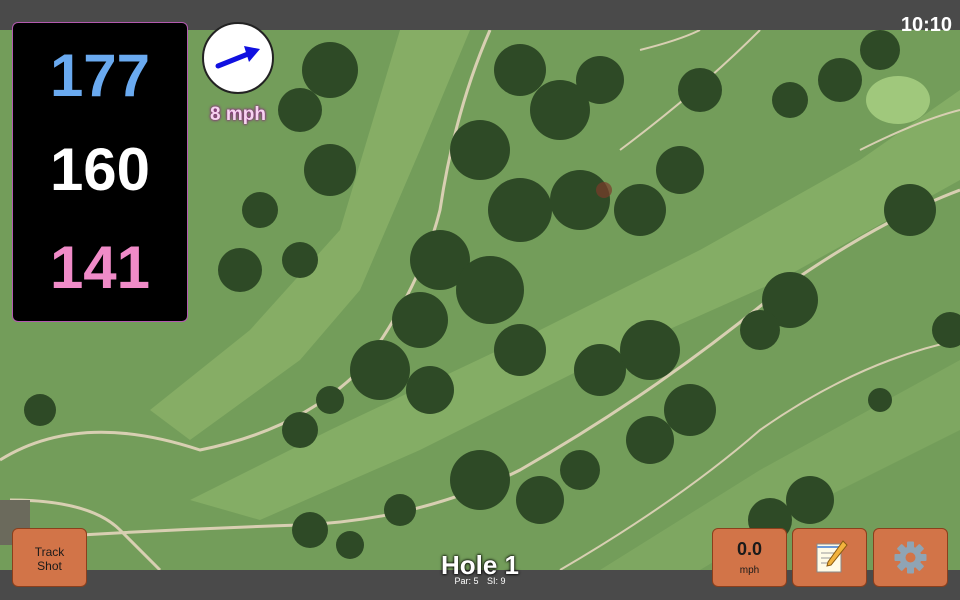 The width and height of the screenshot is (960, 600). I want to click on wind-arrow-icon, so click(237, 57).